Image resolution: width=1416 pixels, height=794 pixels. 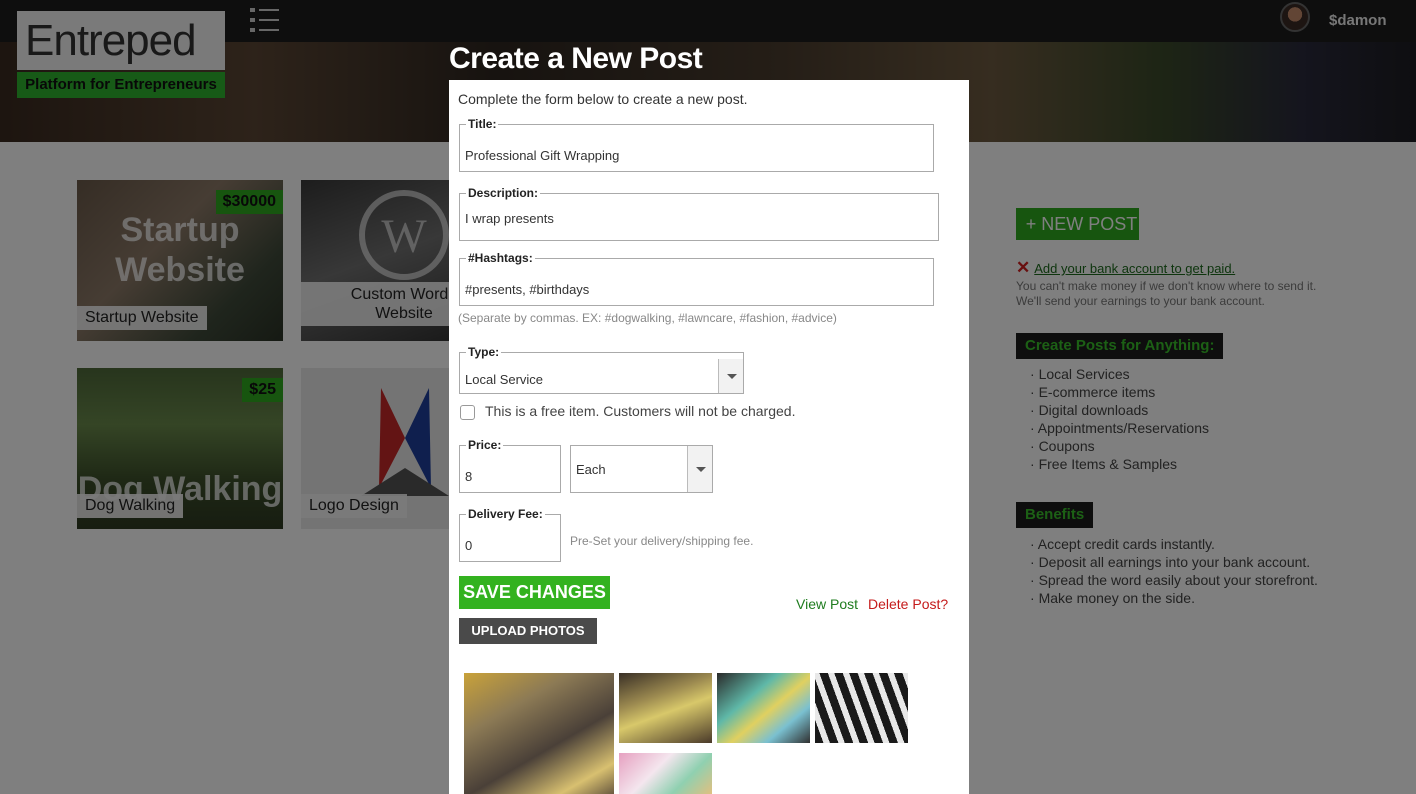 What do you see at coordinates (510, 465) in the screenshot?
I see `price-field: Price: 8` at bounding box center [510, 465].